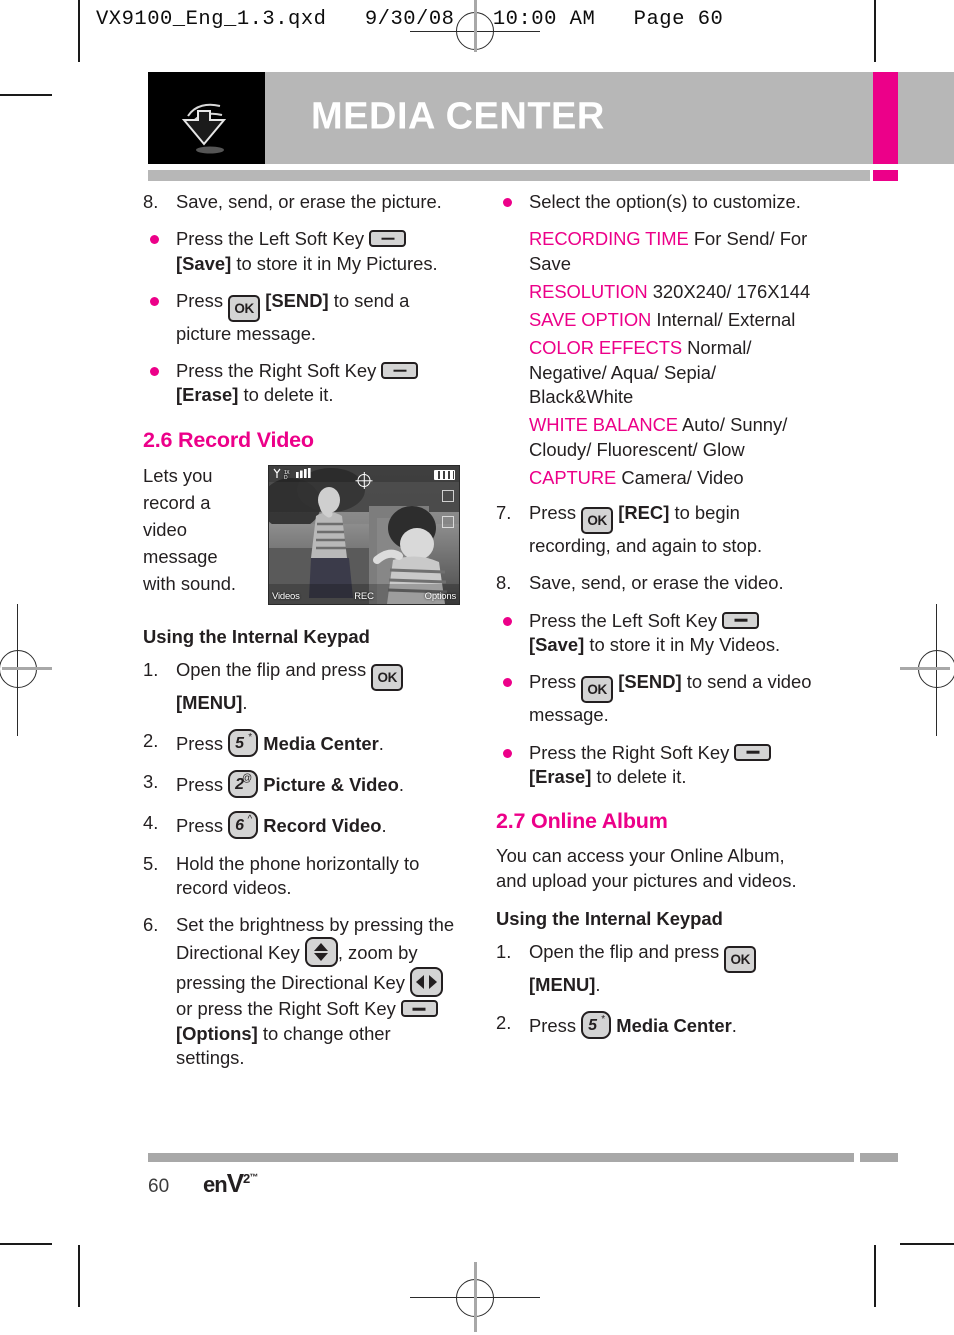  What do you see at coordinates (159, 1186) in the screenshot?
I see `page-number: 60` at bounding box center [159, 1186].